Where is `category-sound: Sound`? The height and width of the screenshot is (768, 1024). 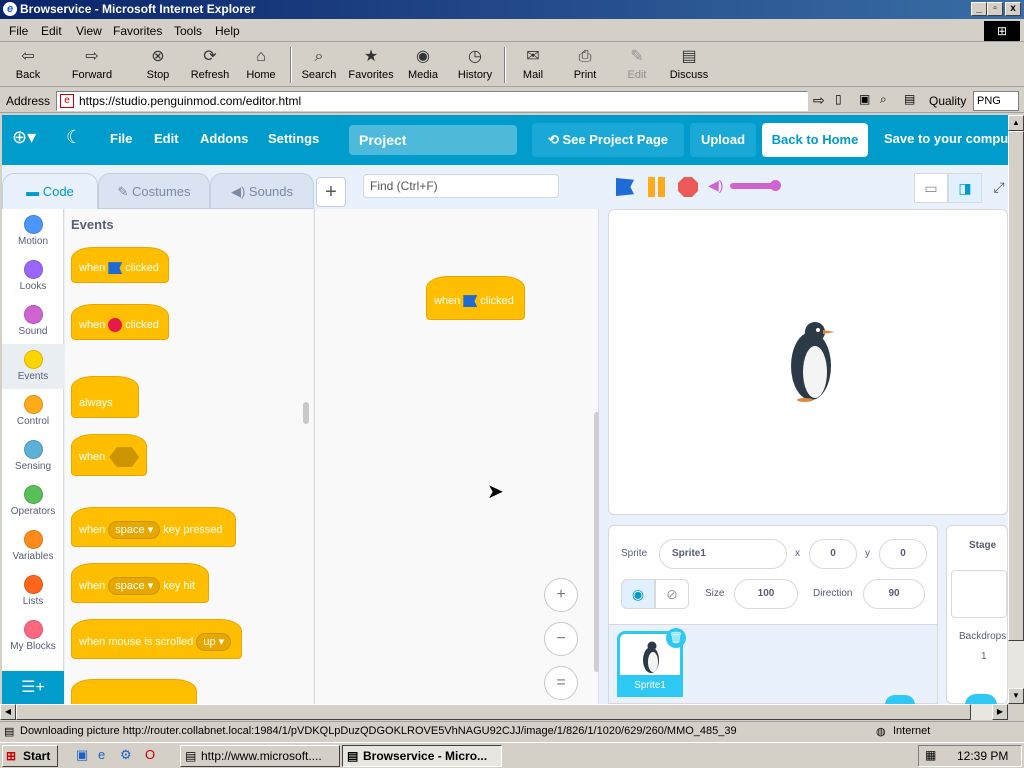
category-sound: Sound is located at coordinates (33, 321).